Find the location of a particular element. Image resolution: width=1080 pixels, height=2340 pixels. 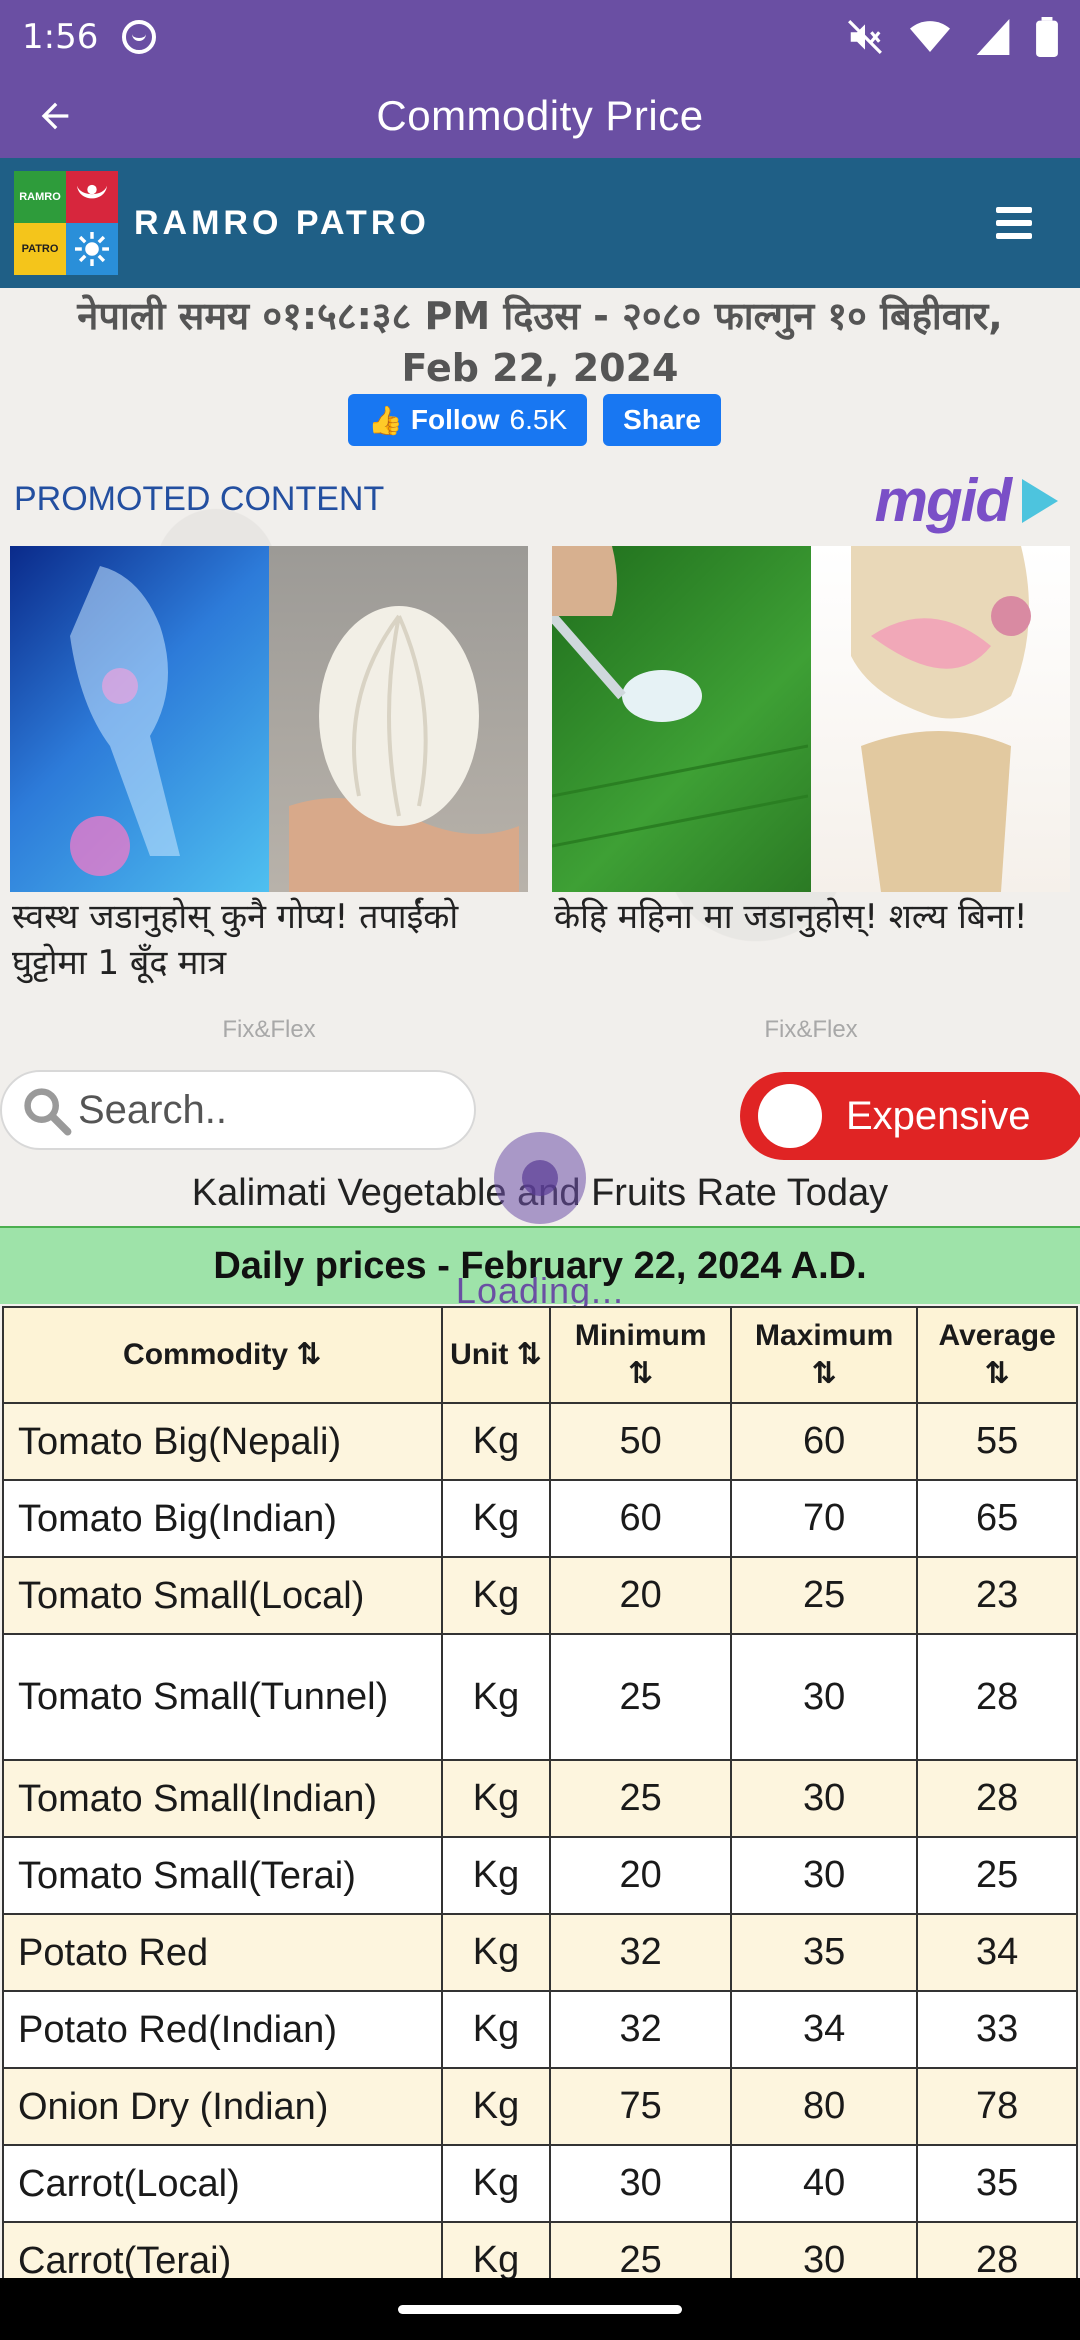

wifi-icon is located at coordinates (930, 36).